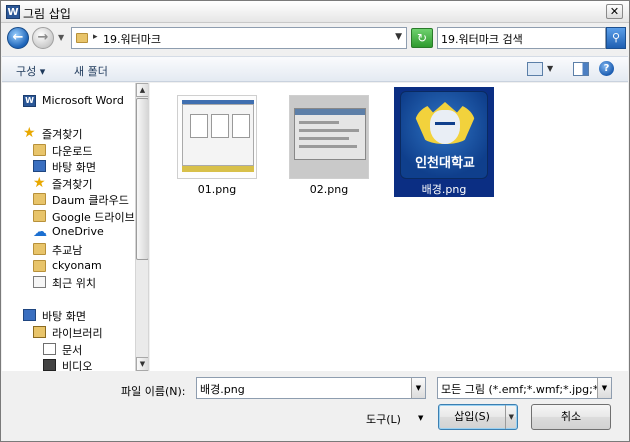  What do you see at coordinates (91, 71) in the screenshot?
I see `new-folder-button: 새 폴더` at bounding box center [91, 71].